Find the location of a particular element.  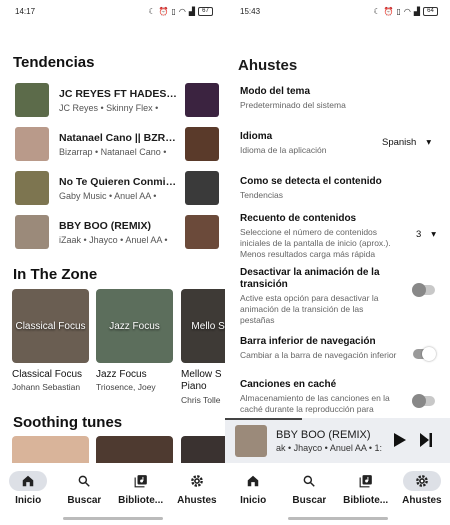

play-icon is located at coordinates (400, 440).